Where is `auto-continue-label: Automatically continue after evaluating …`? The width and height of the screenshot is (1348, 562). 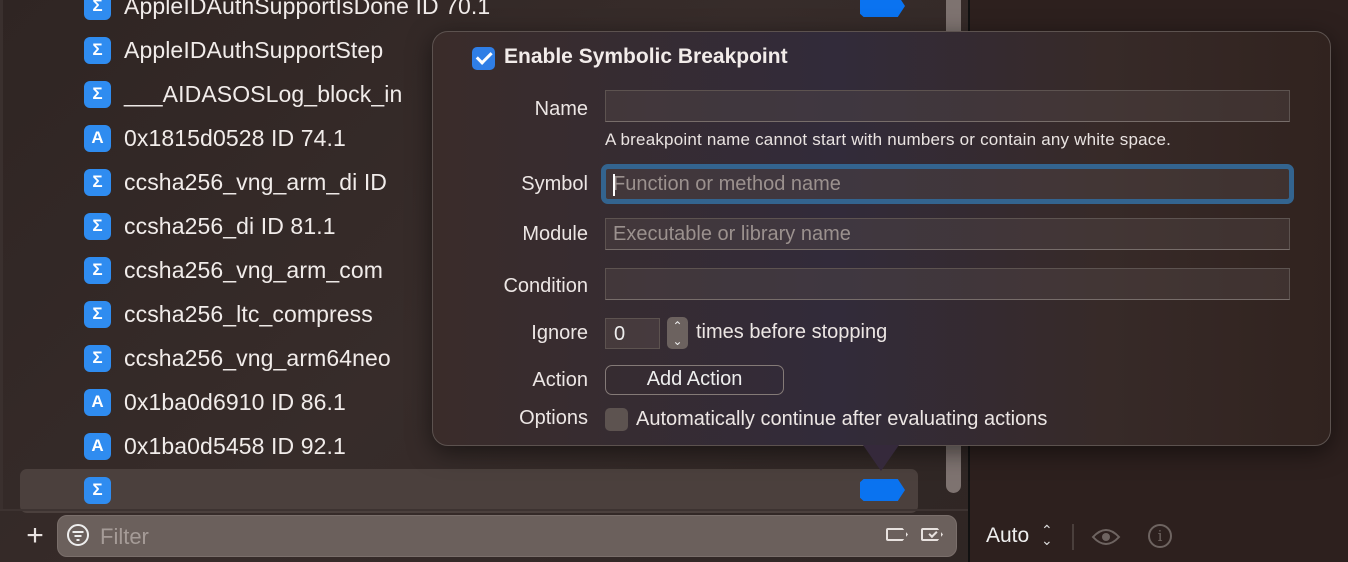
auto-continue-label: Automatically continue after evaluating … is located at coordinates (842, 419).